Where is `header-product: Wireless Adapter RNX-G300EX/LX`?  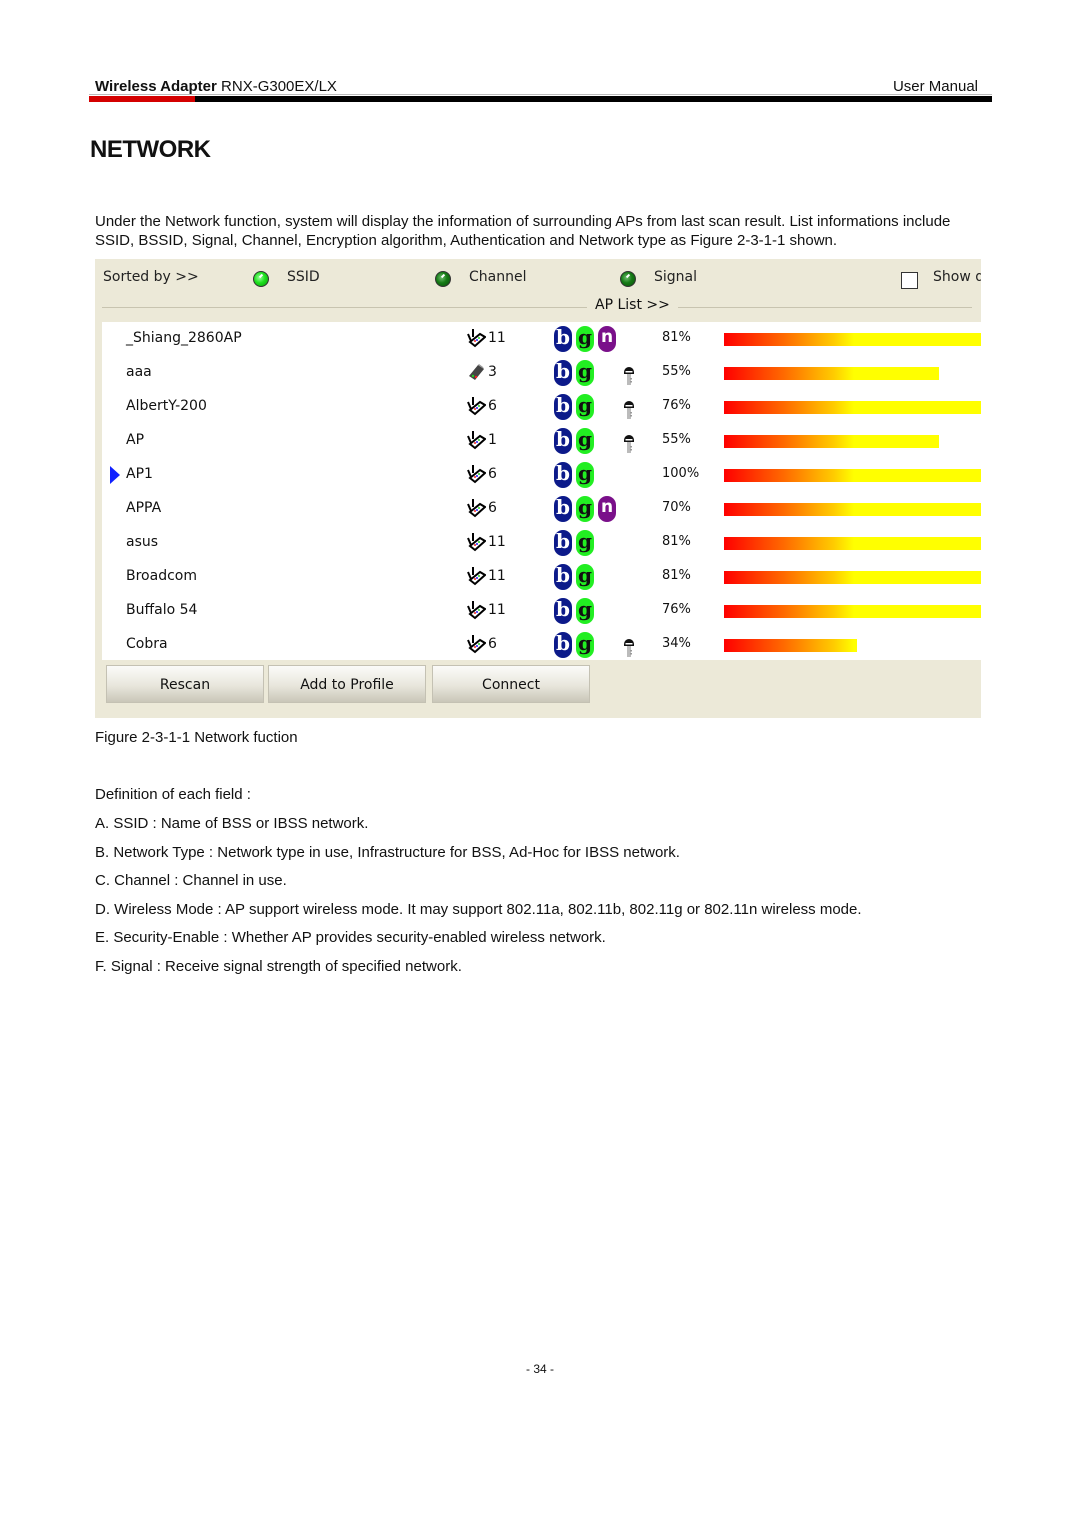 header-product: Wireless Adapter RNX-G300EX/LX is located at coordinates (216, 86).